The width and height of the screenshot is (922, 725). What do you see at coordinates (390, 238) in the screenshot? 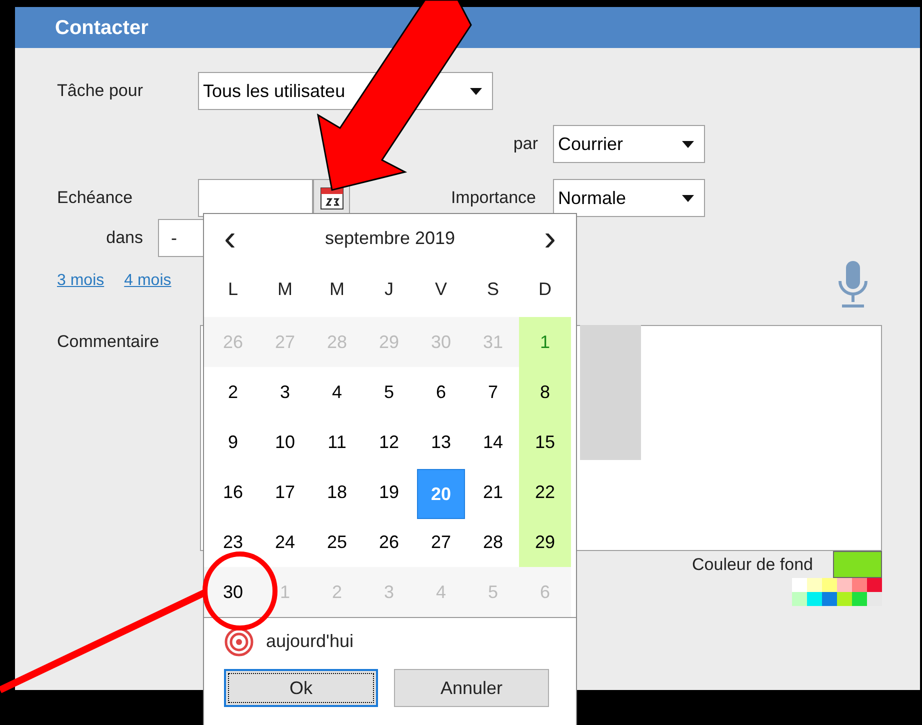
I see `month-title: septembre 2019` at bounding box center [390, 238].